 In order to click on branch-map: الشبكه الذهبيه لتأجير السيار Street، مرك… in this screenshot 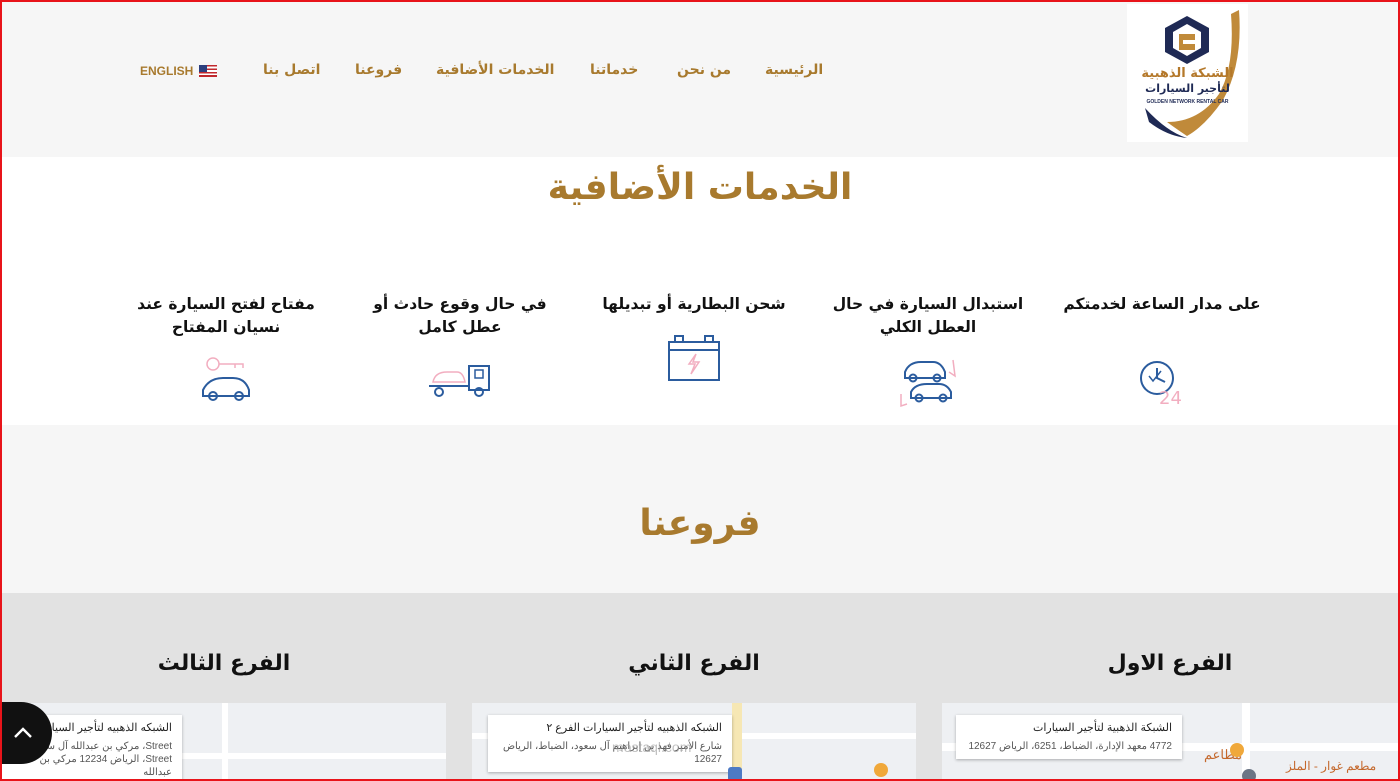, I will do `click(224, 741)`.